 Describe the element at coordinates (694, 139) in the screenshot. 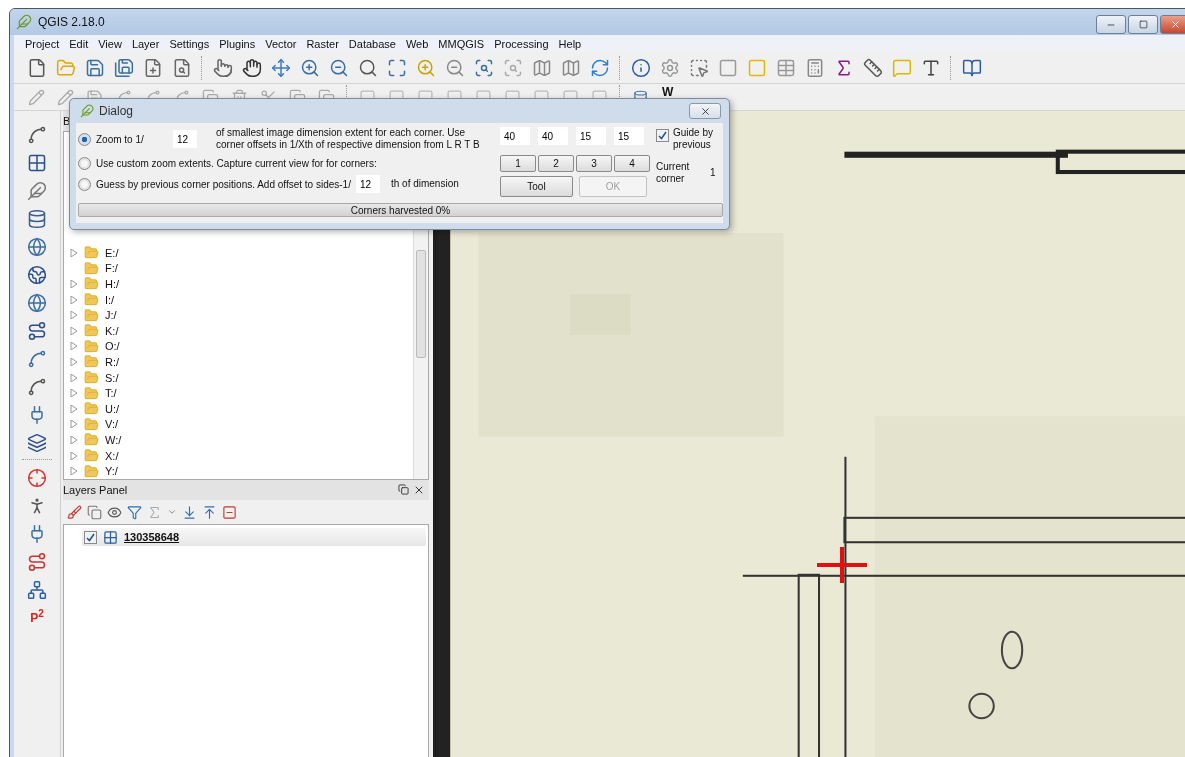

I see `checkbox-label: Guide by previous` at that location.